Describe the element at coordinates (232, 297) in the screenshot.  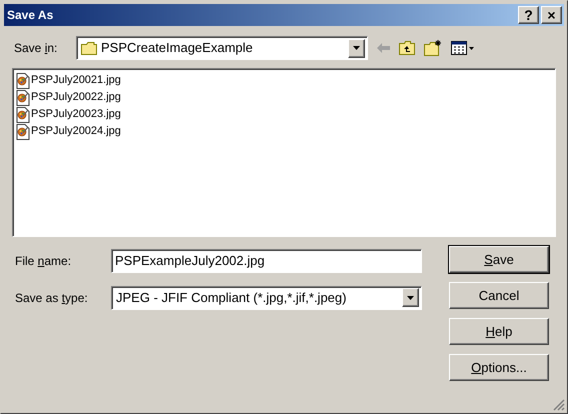
I see `file-type-value: JPEG - JFIF Compliant (*.jpg,*.jif,*.jpeg)` at that location.